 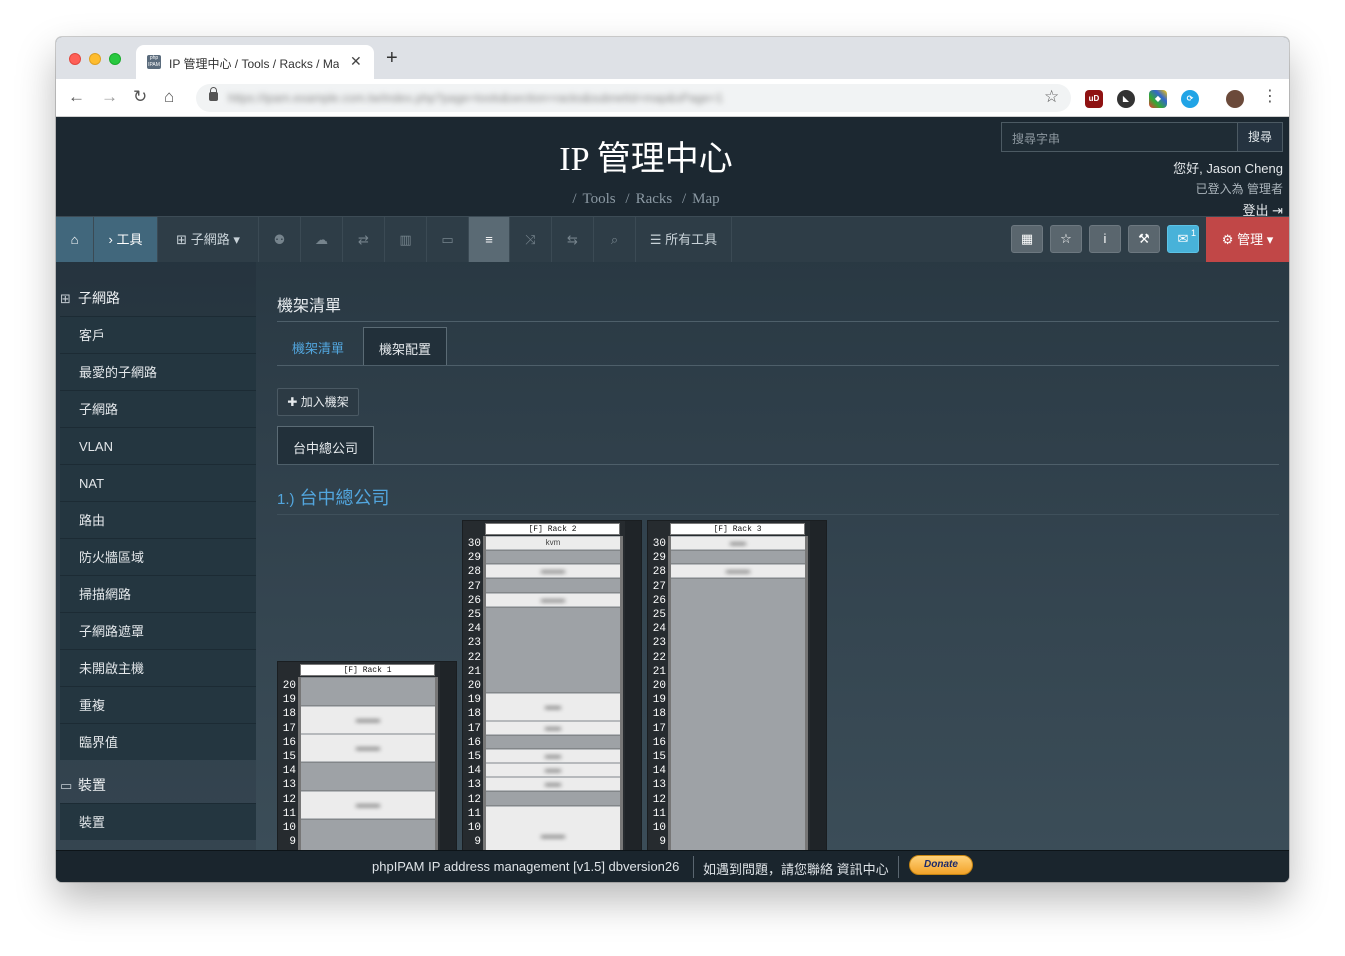 What do you see at coordinates (158, 408) in the screenshot?
I see `sidebar-item-subnets: 子網路` at bounding box center [158, 408].